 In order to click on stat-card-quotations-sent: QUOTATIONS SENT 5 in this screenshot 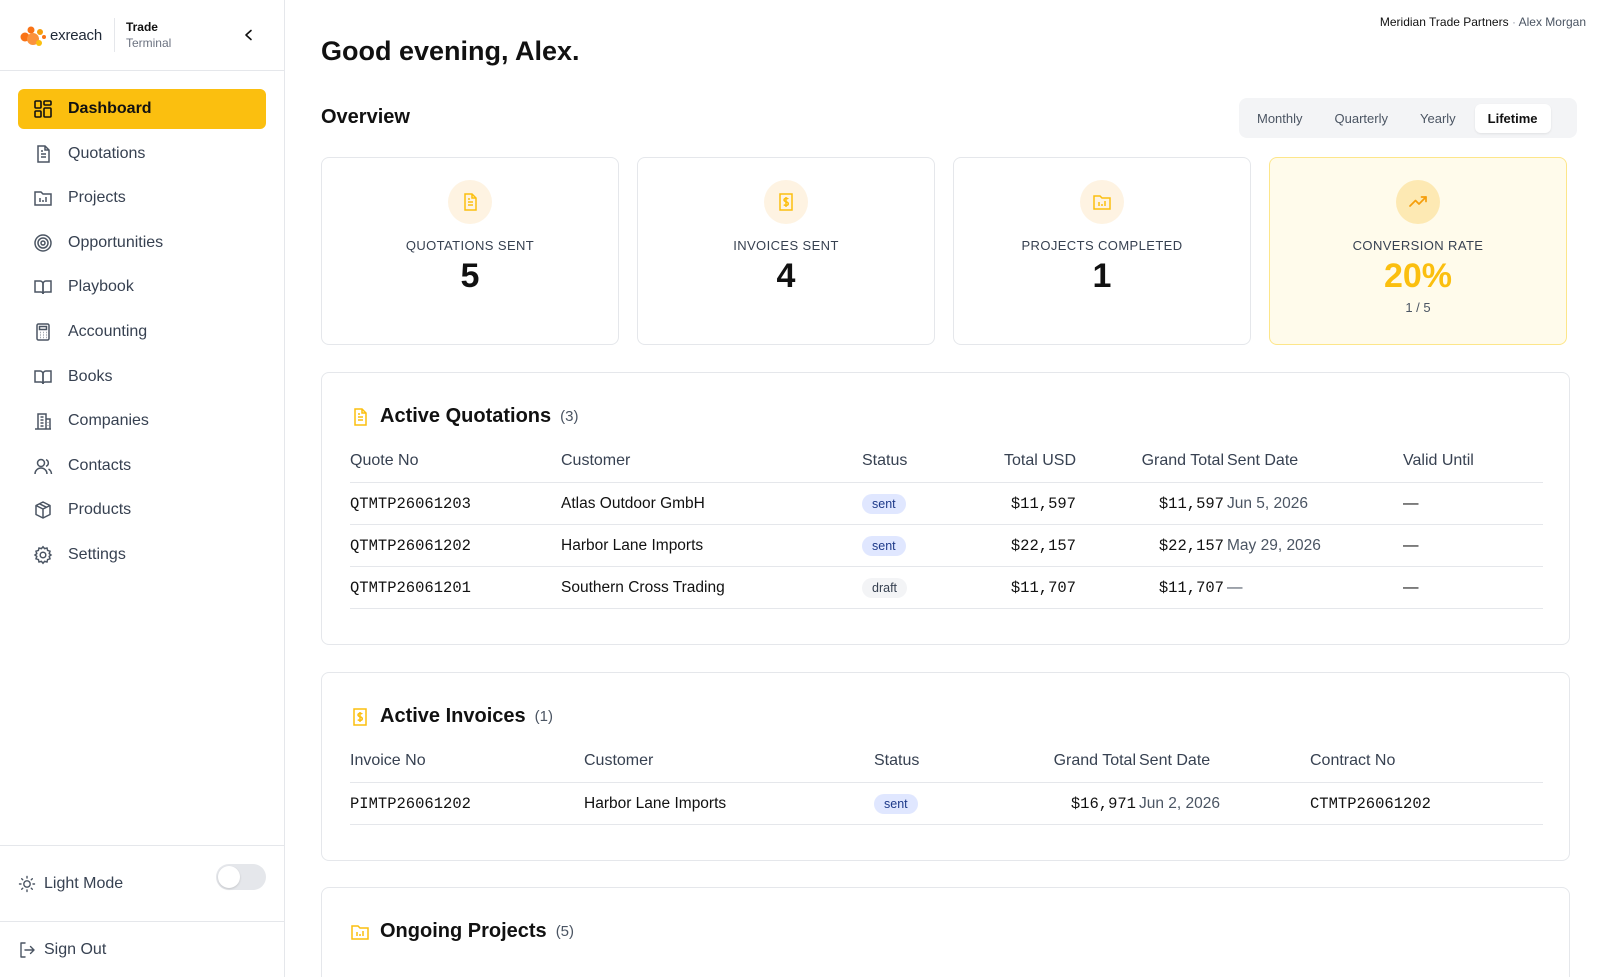, I will do `click(470, 251)`.